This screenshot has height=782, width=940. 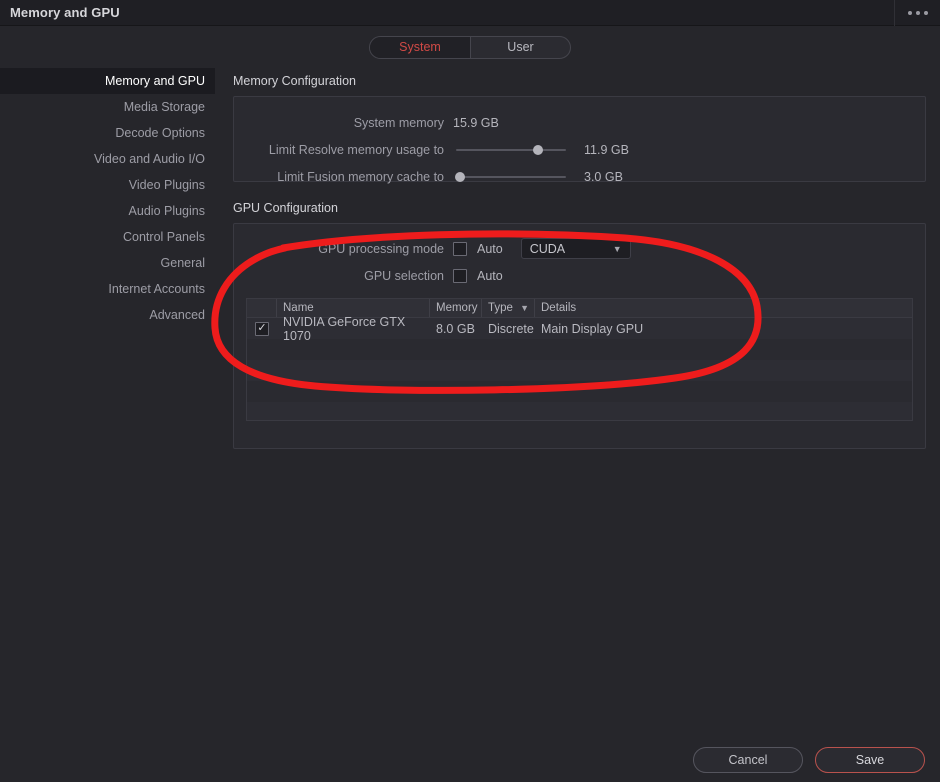 I want to click on gpu-processing-mode-row: GPU processing mode Auto CUDA ▼, so click(x=579, y=248).